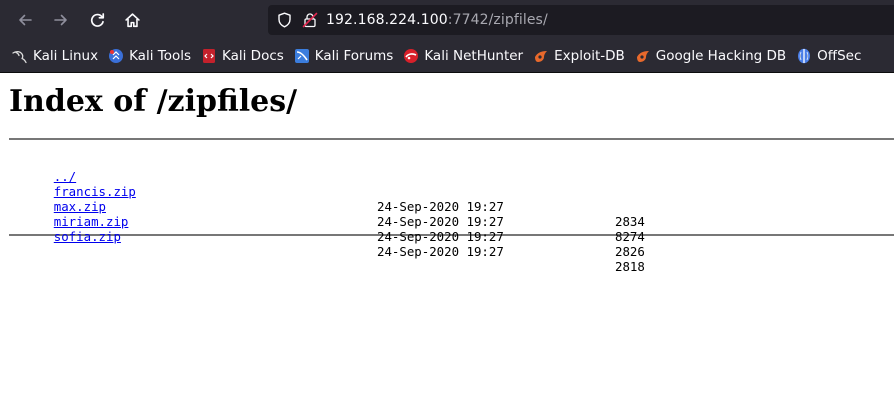 This screenshot has width=894, height=420. I want to click on ghdb-icon, so click(643, 56).